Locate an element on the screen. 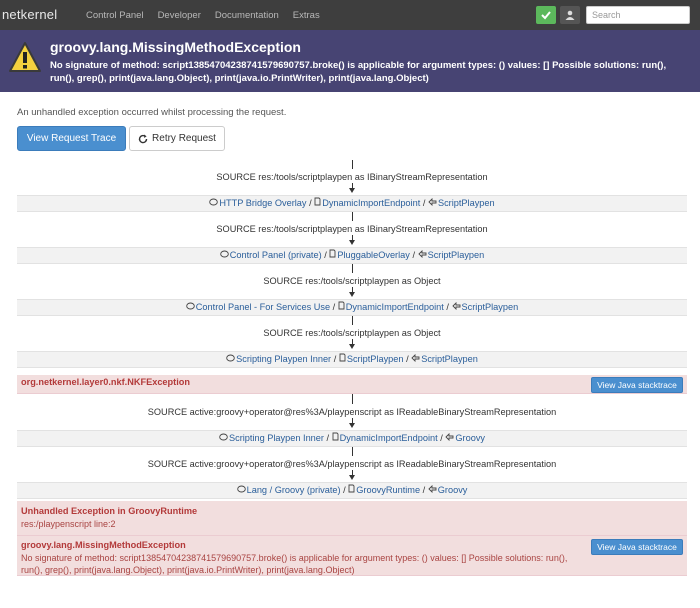 The width and height of the screenshot is (700, 608). status-button is located at coordinates (546, 15).